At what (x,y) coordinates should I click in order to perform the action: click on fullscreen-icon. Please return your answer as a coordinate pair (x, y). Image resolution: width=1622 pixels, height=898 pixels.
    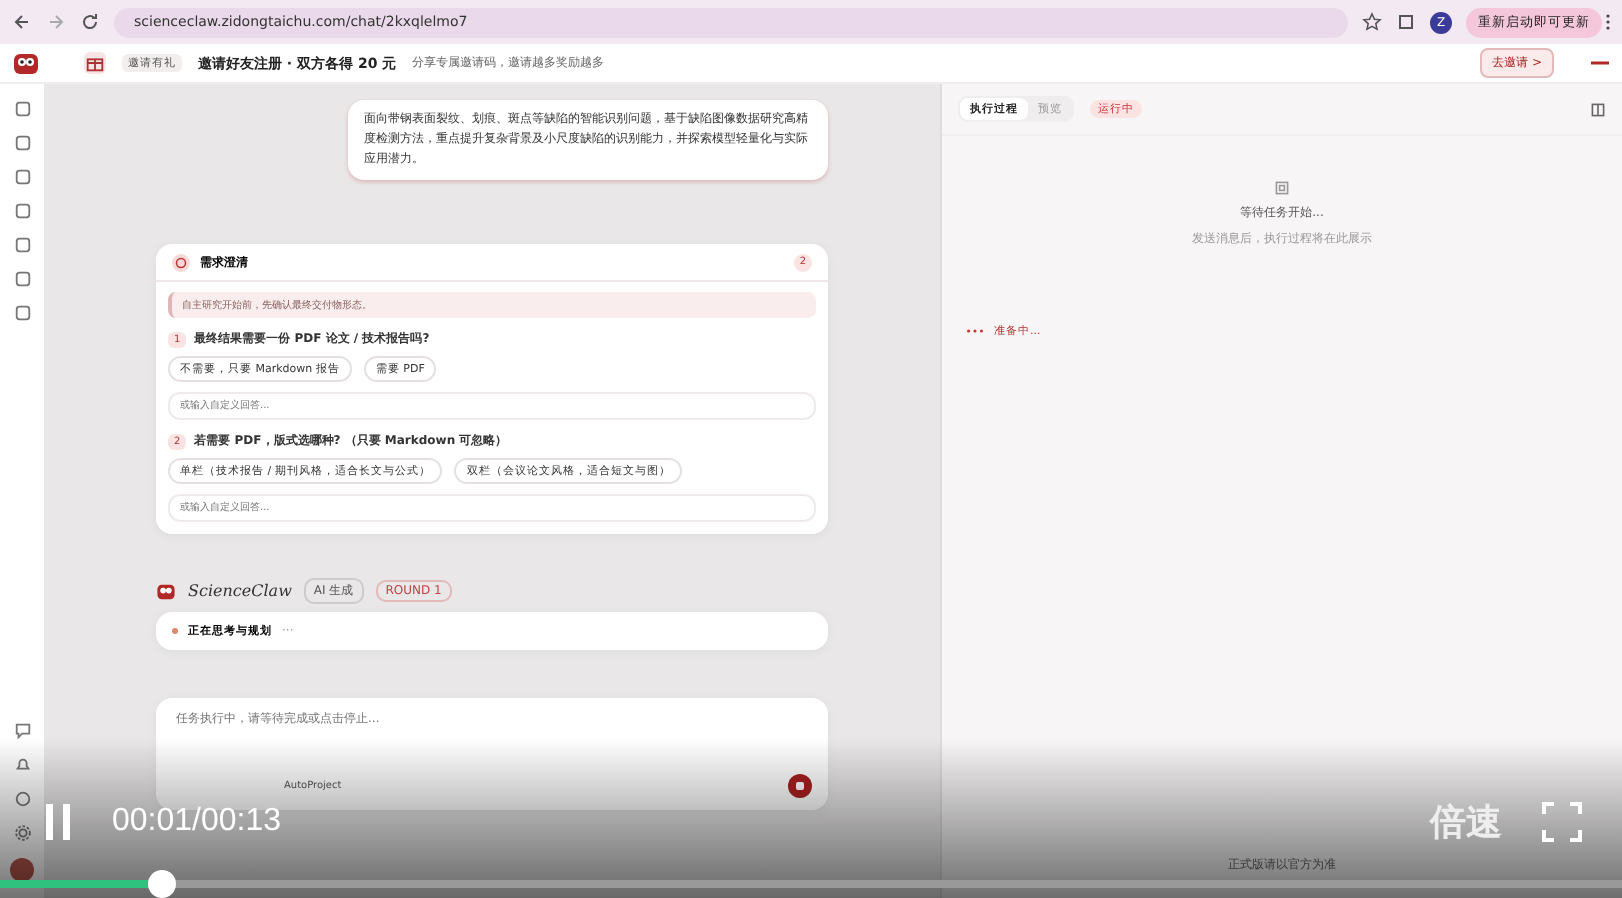
    Looking at the image, I should click on (1562, 822).